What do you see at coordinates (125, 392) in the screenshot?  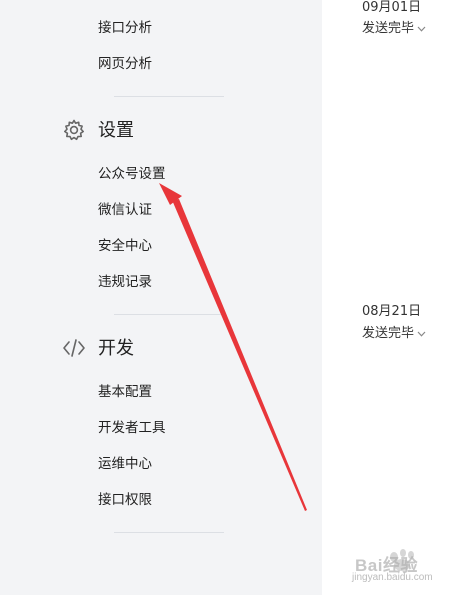 I see `sidebar-item-basic-config: 基本配置` at bounding box center [125, 392].